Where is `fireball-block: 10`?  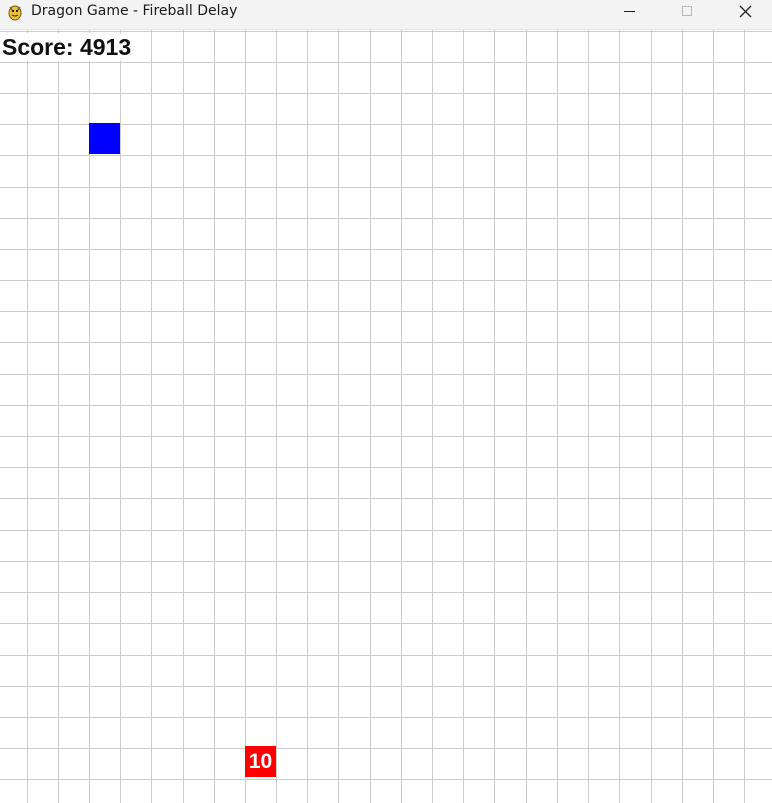 fireball-block: 10 is located at coordinates (260, 761).